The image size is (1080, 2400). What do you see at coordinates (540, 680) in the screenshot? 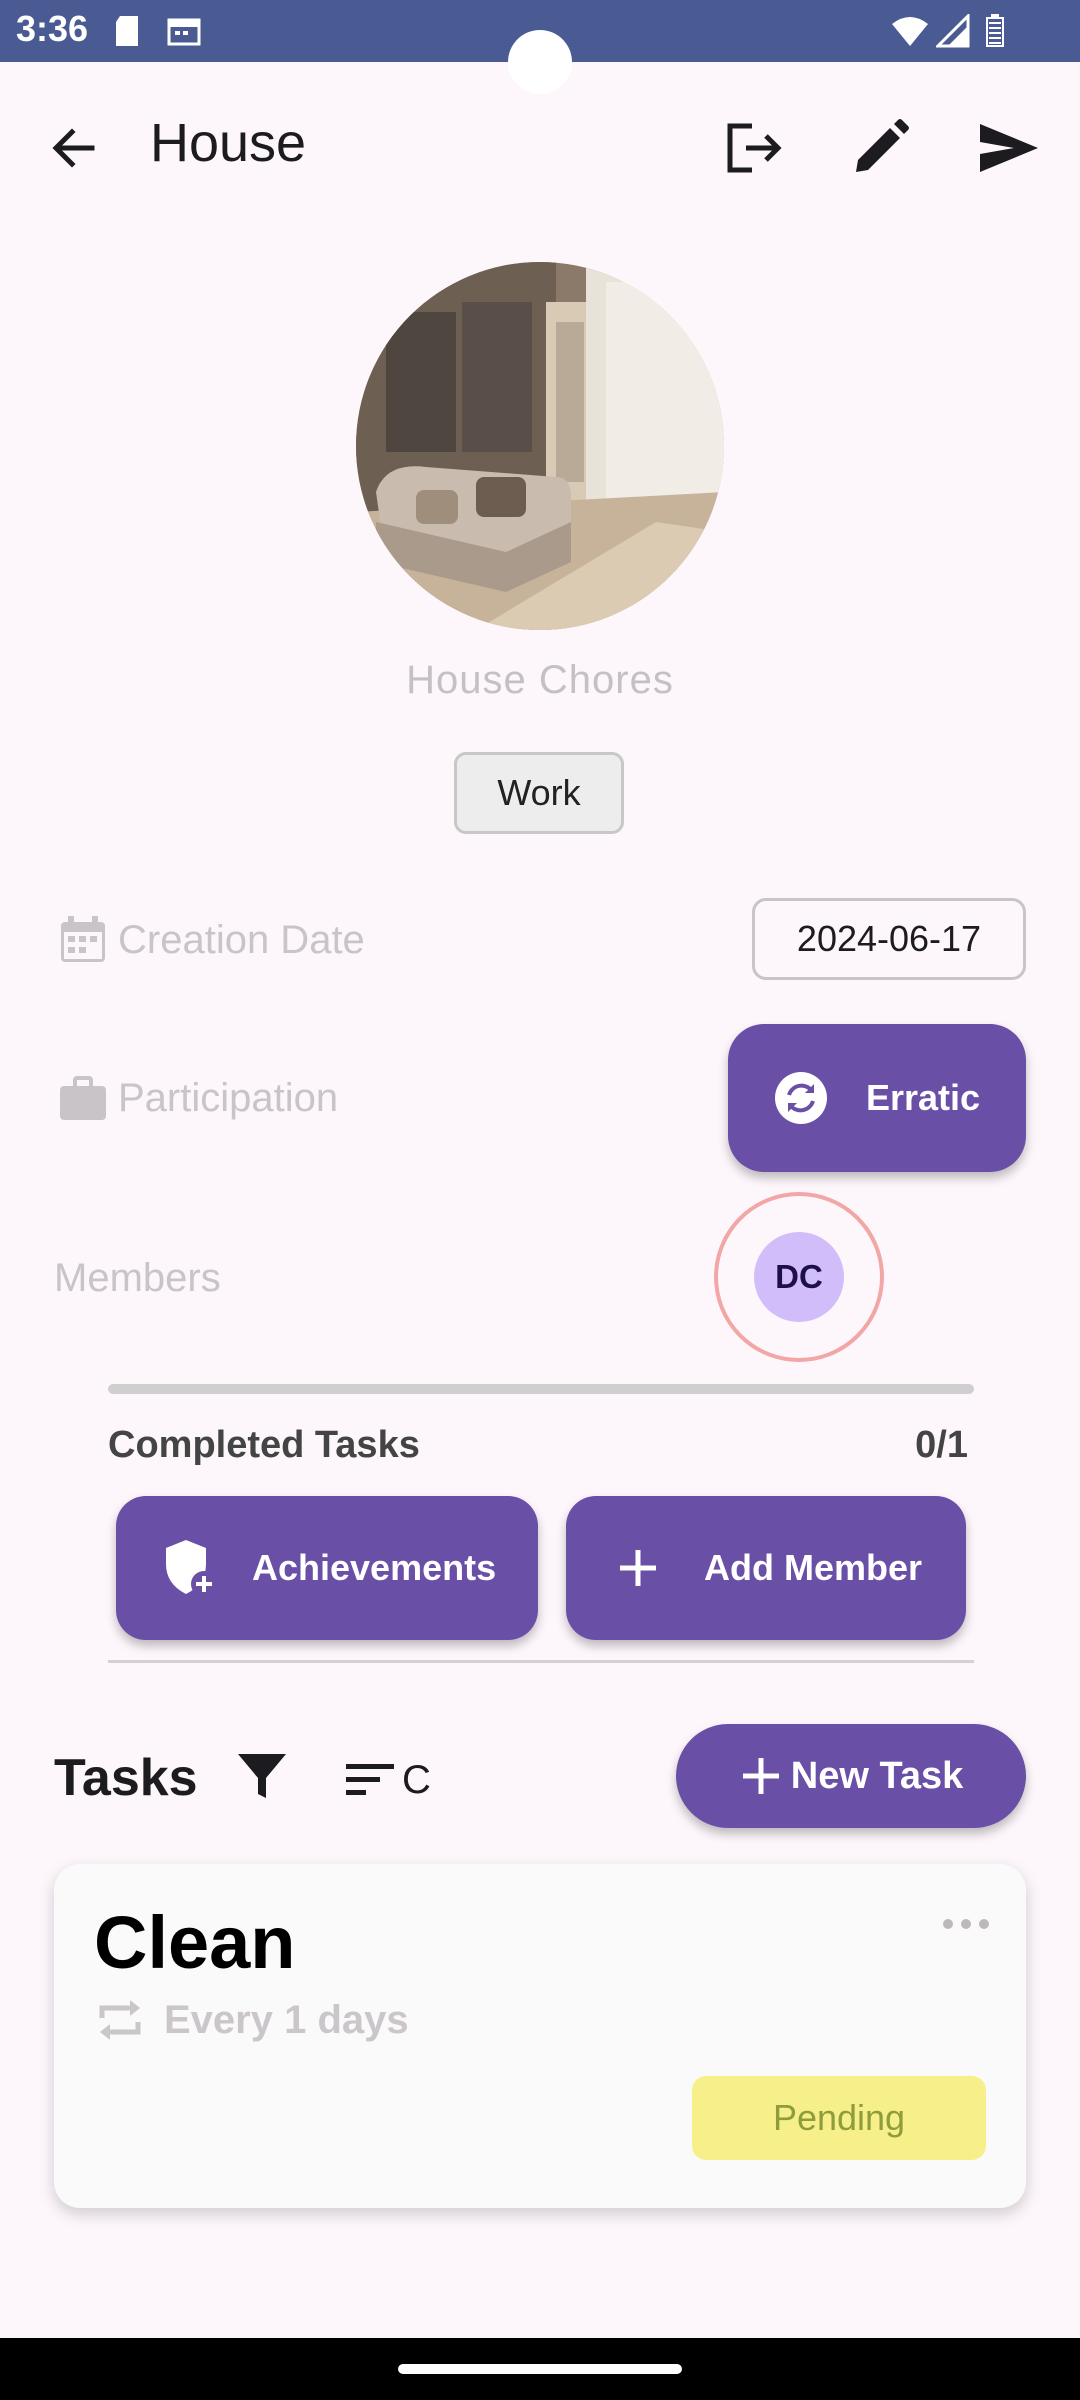
I see `group-description: House Chores` at bounding box center [540, 680].